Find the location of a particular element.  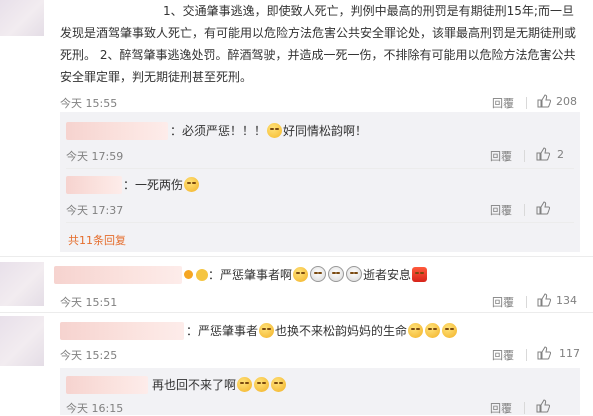

face-emoji-icon is located at coordinates (275, 130).